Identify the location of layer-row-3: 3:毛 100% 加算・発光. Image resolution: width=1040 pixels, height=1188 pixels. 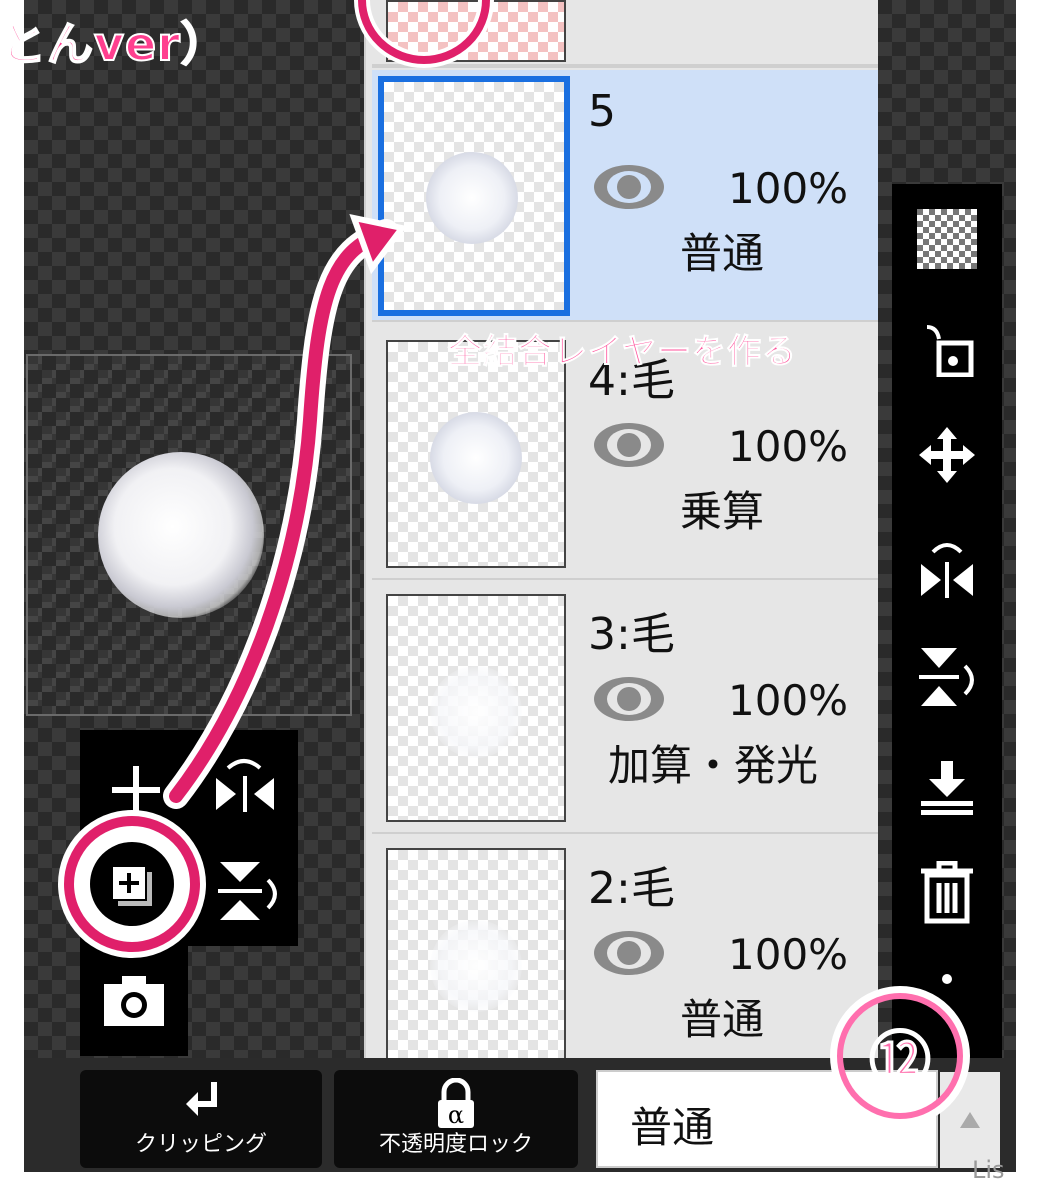
(625, 708).